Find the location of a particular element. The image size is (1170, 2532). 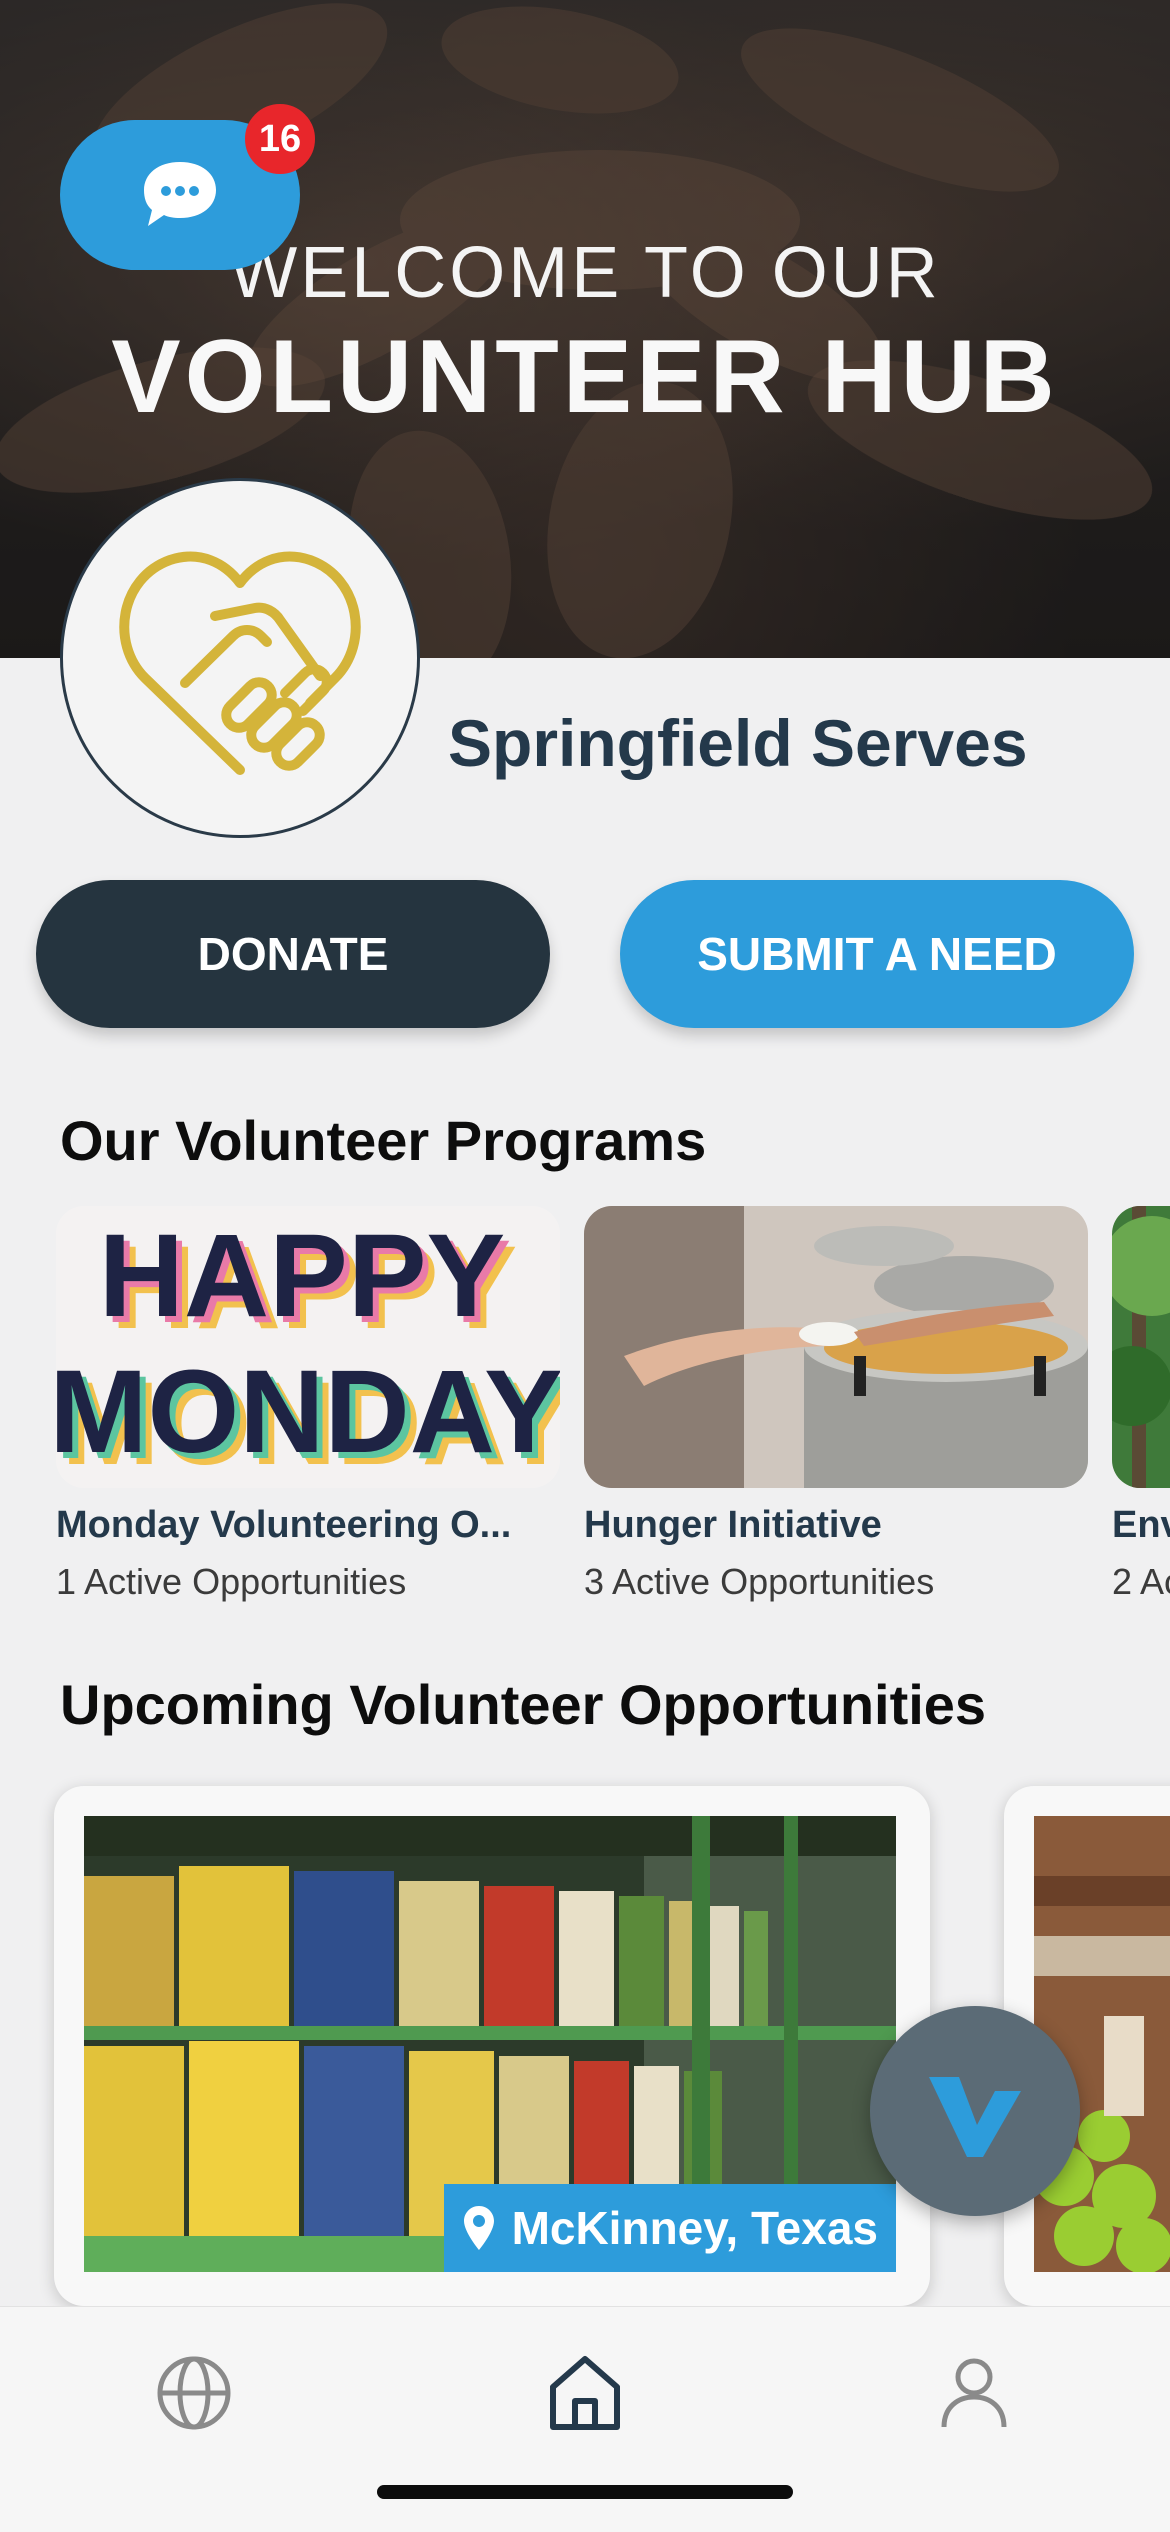

home-icon is located at coordinates (585, 2393).